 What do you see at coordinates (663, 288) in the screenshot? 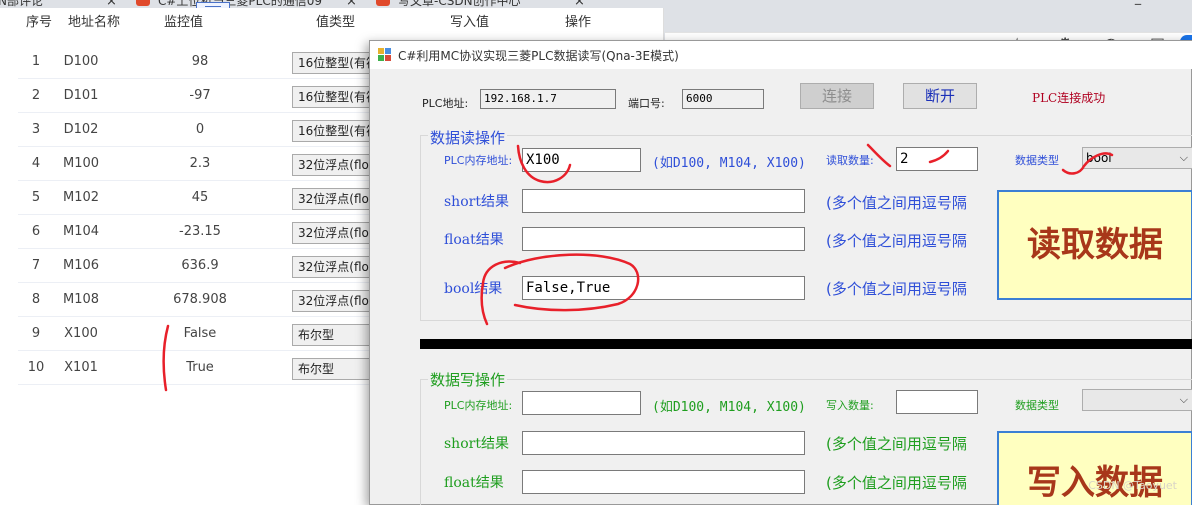
I see `read-bool-result: False,True` at bounding box center [663, 288].